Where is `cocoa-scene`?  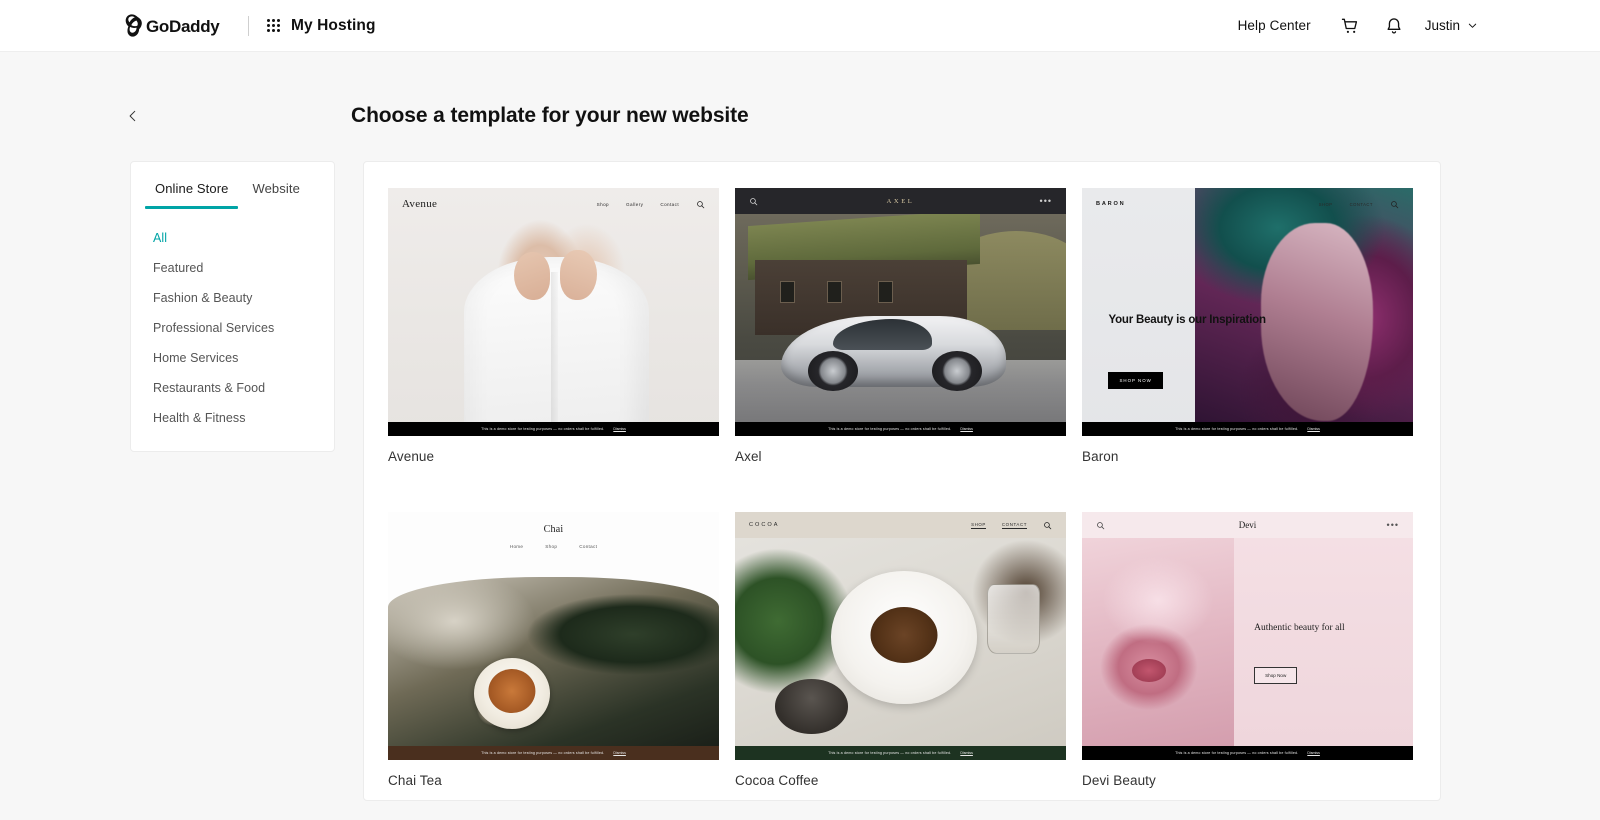 cocoa-scene is located at coordinates (900, 642).